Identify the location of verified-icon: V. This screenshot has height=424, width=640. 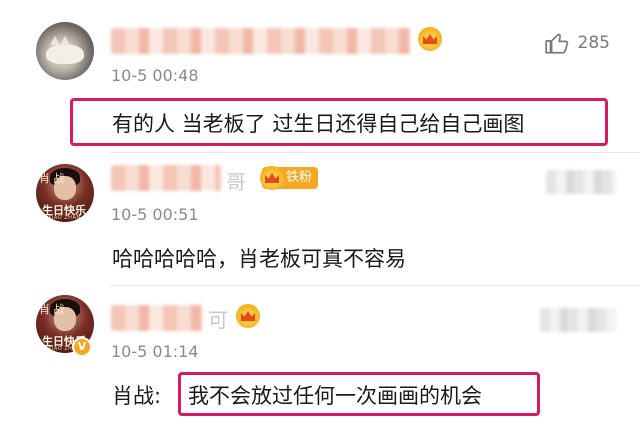
(82, 347).